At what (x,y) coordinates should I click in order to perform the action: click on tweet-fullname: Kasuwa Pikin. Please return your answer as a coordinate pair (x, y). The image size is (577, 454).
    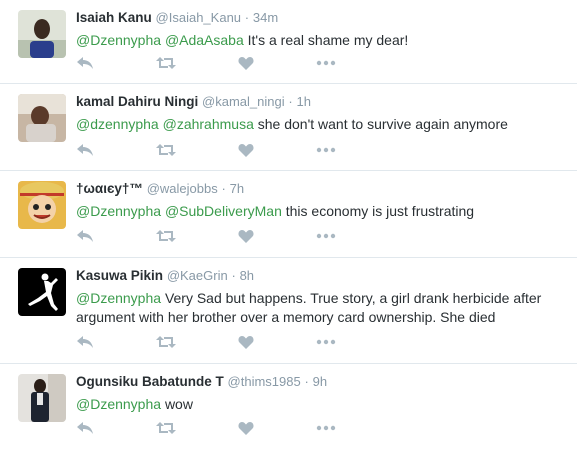
    Looking at the image, I should click on (119, 275).